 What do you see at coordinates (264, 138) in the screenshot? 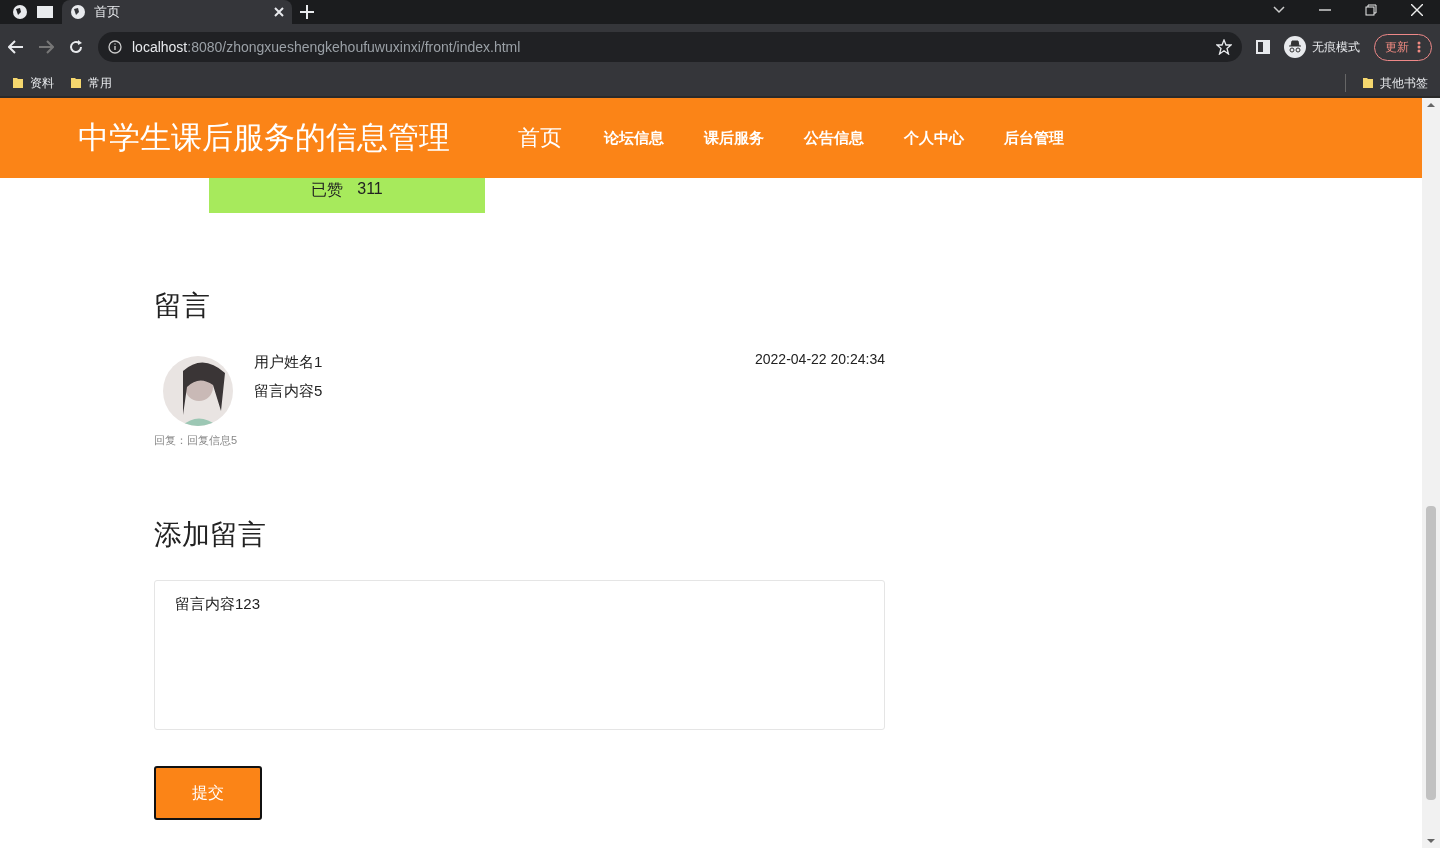
I see `site-title: 中学生课后服务的信息管理` at bounding box center [264, 138].